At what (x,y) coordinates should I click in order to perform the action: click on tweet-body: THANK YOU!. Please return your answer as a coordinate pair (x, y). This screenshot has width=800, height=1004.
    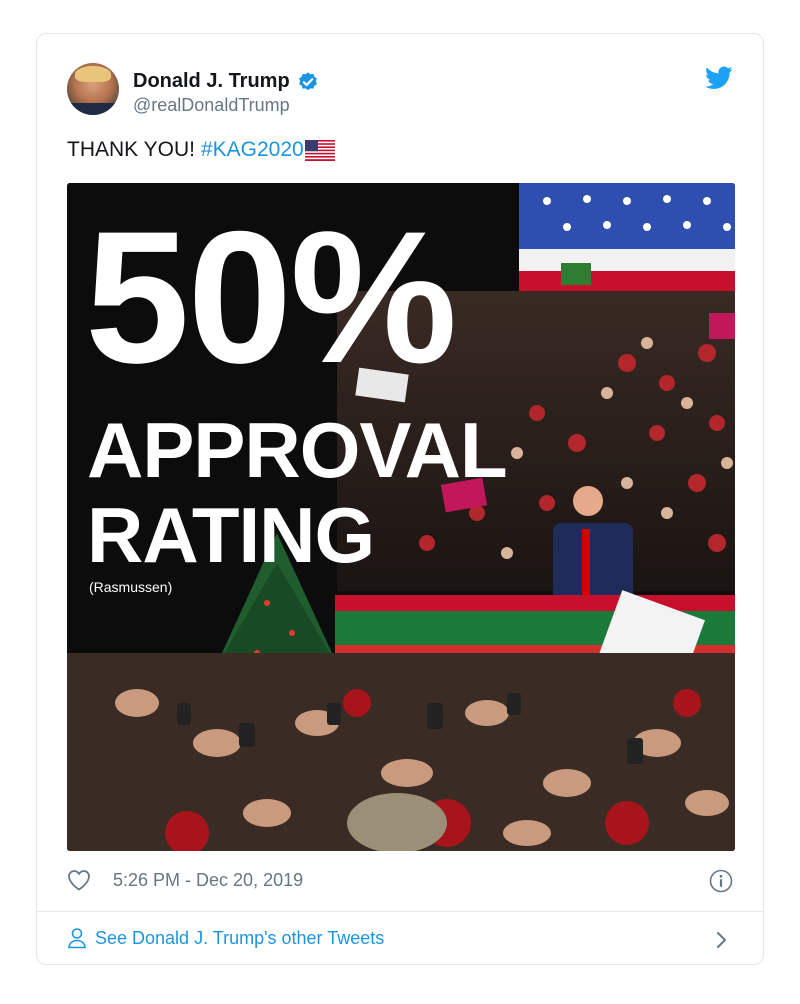
    Looking at the image, I should click on (131, 149).